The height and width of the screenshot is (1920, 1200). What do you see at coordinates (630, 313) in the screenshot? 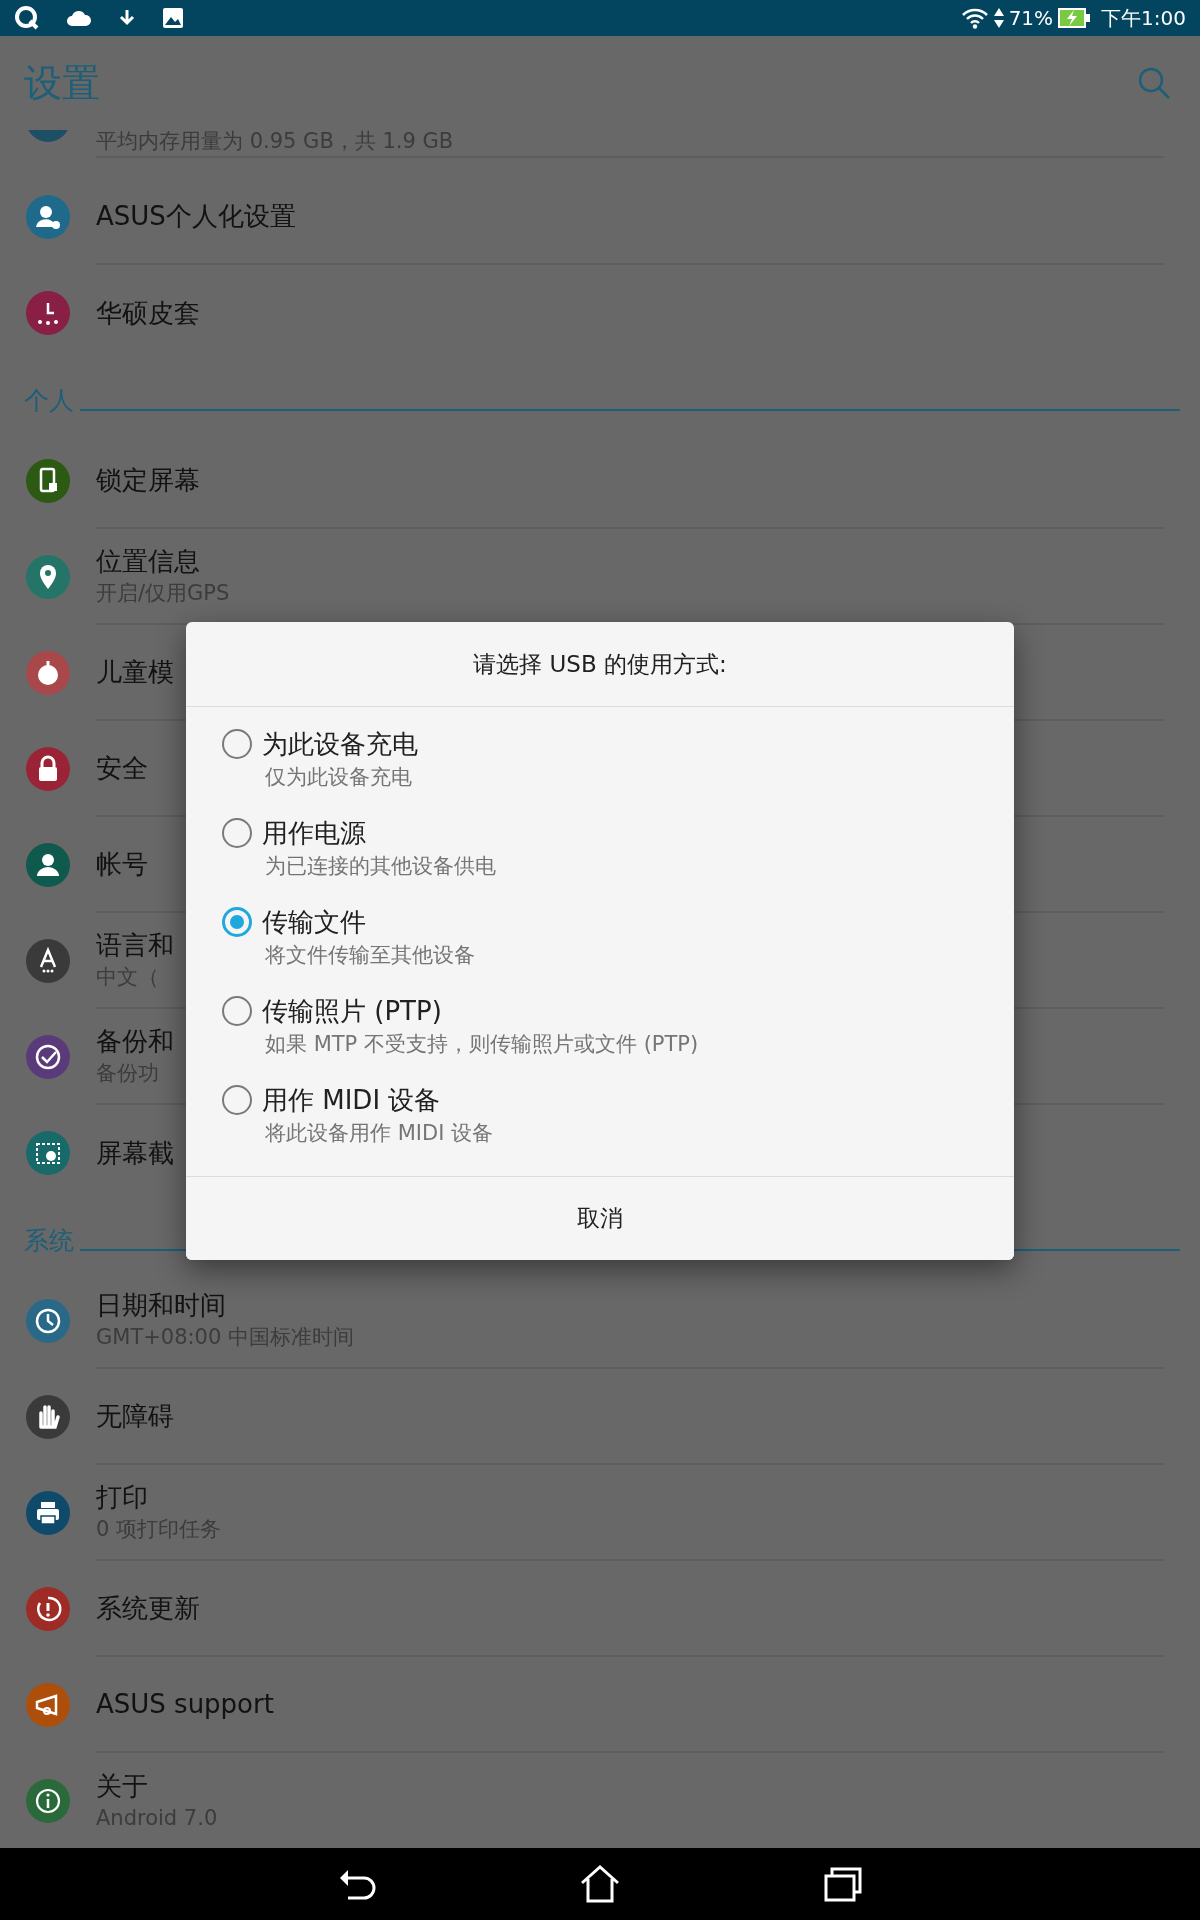
I see `setting-title: 华硕皮套` at bounding box center [630, 313].